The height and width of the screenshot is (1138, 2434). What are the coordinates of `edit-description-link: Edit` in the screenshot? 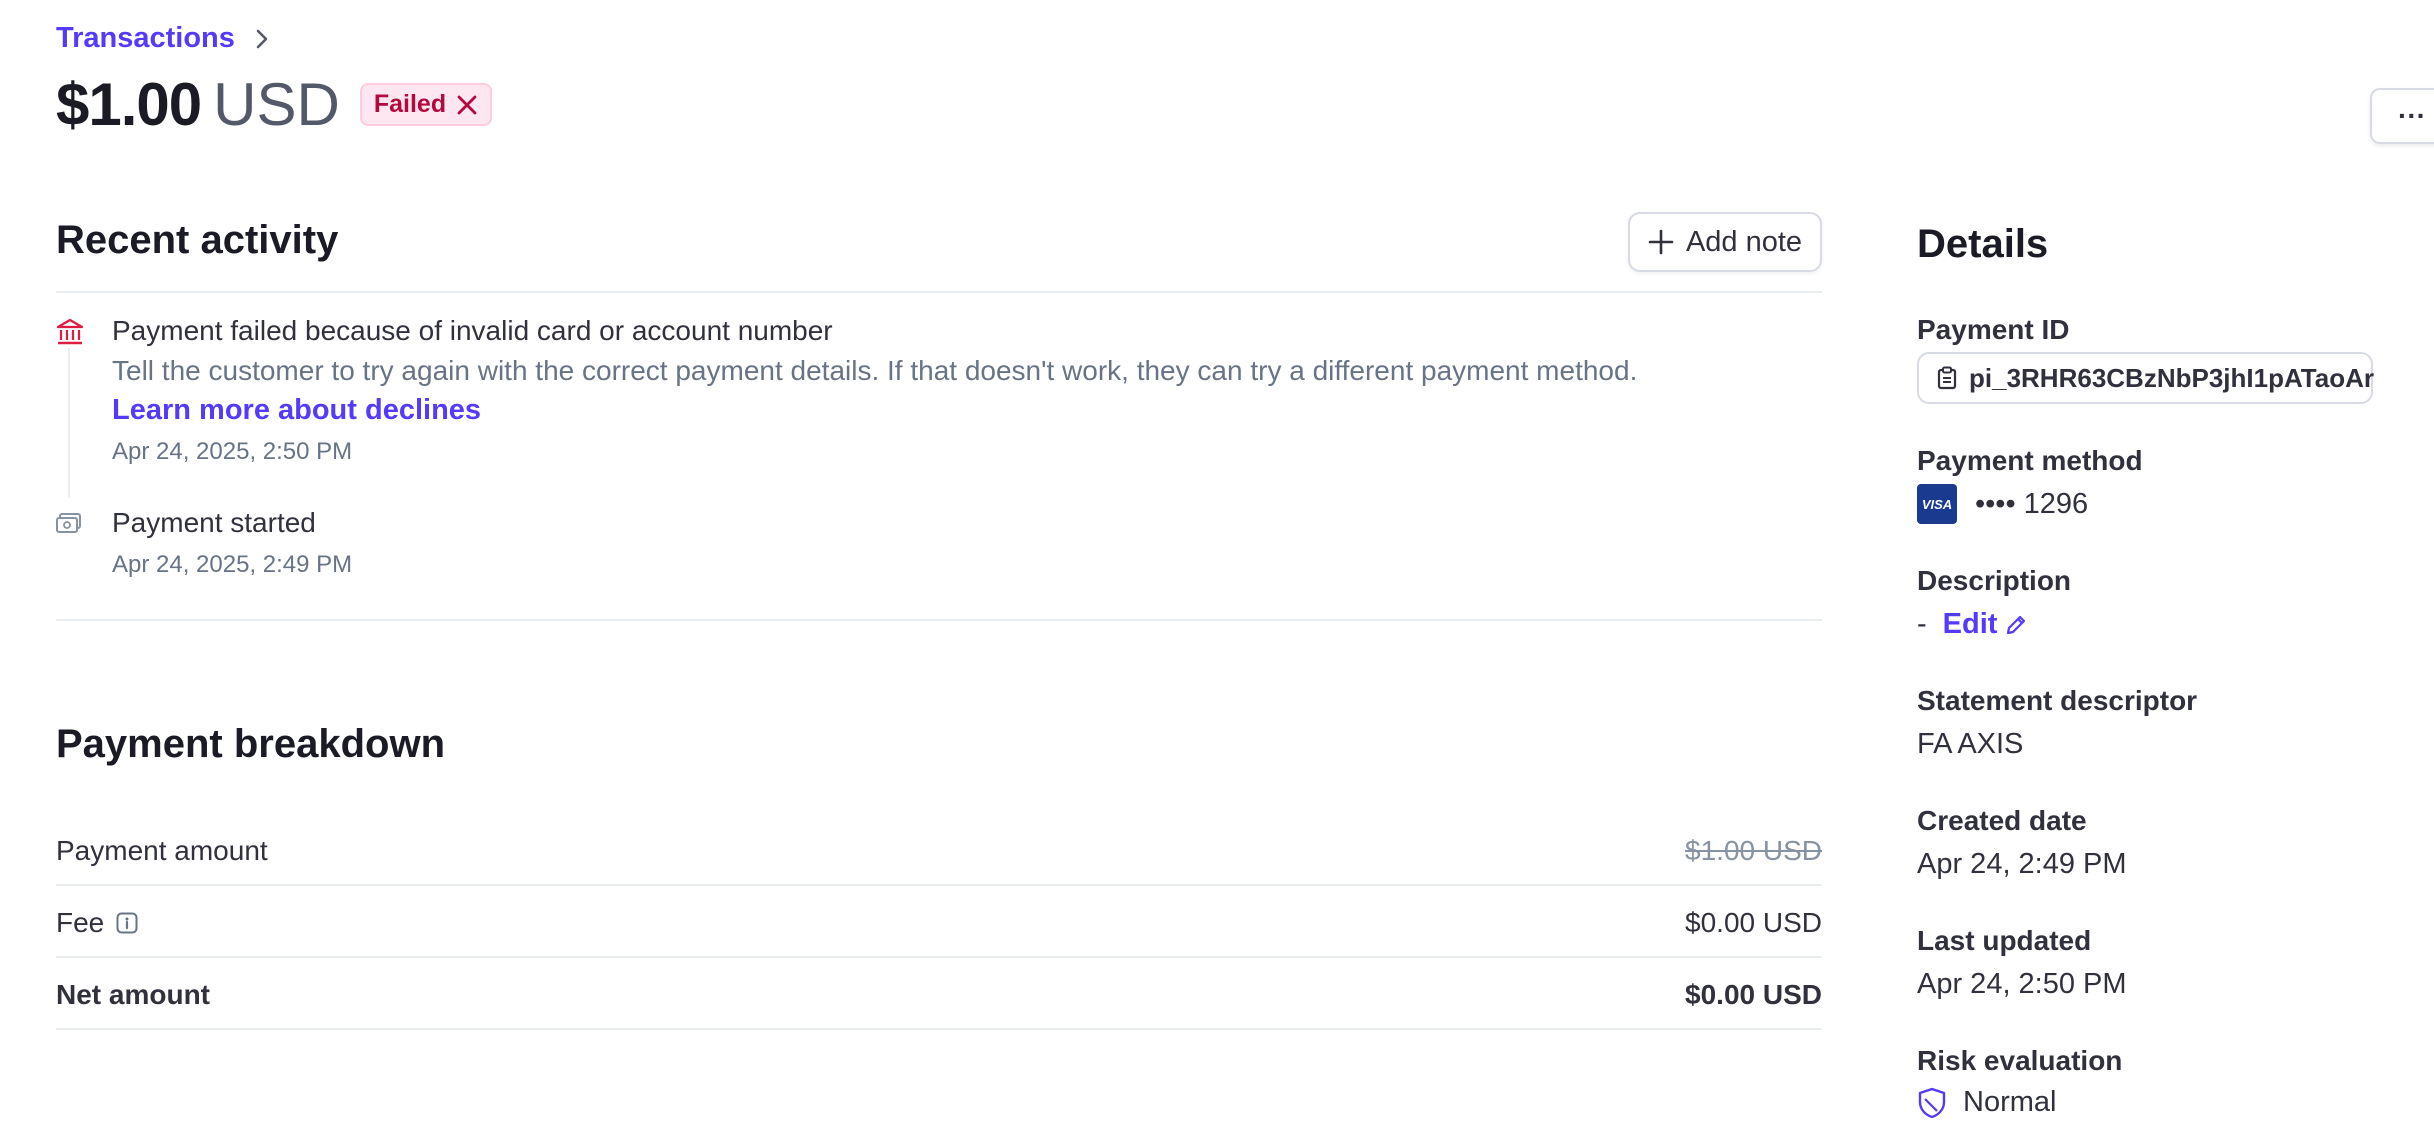 It's located at (1985, 624).